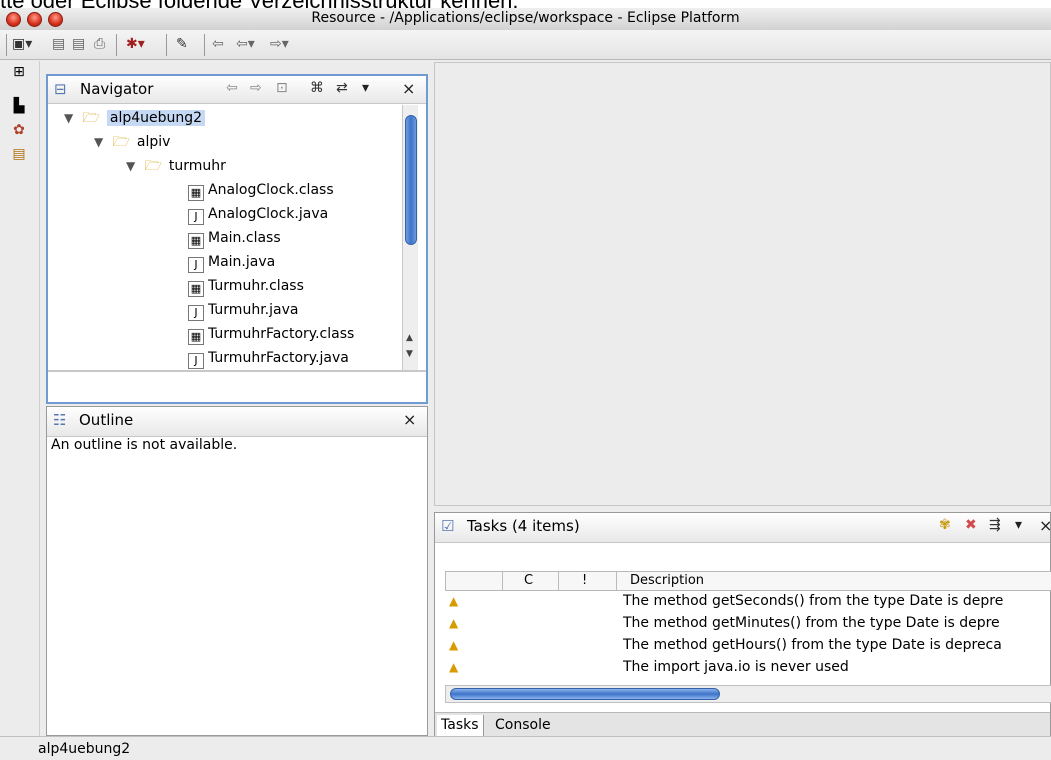  What do you see at coordinates (58, 44) in the screenshot?
I see `save-icon: ▤` at bounding box center [58, 44].